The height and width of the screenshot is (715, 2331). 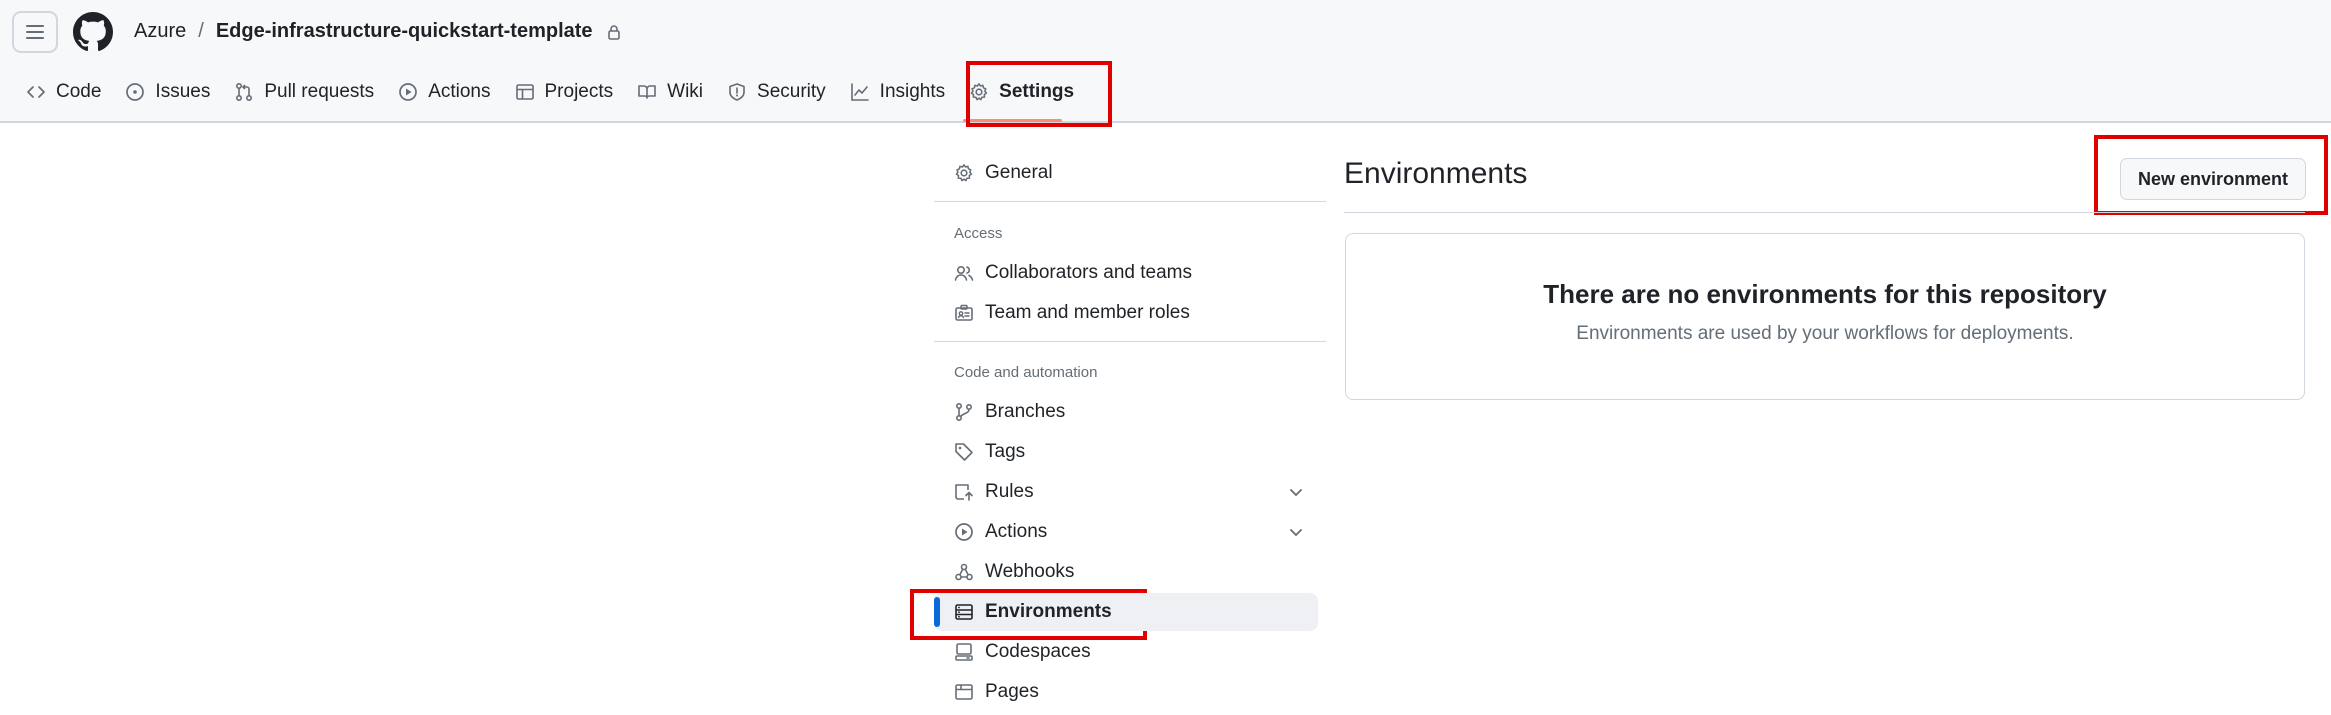 I want to click on tab-projects: Projects, so click(x=564, y=92).